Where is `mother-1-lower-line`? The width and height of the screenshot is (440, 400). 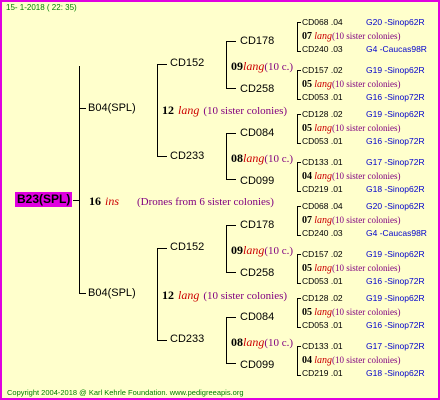
mother-1-lower-line is located at coordinates (162, 156).